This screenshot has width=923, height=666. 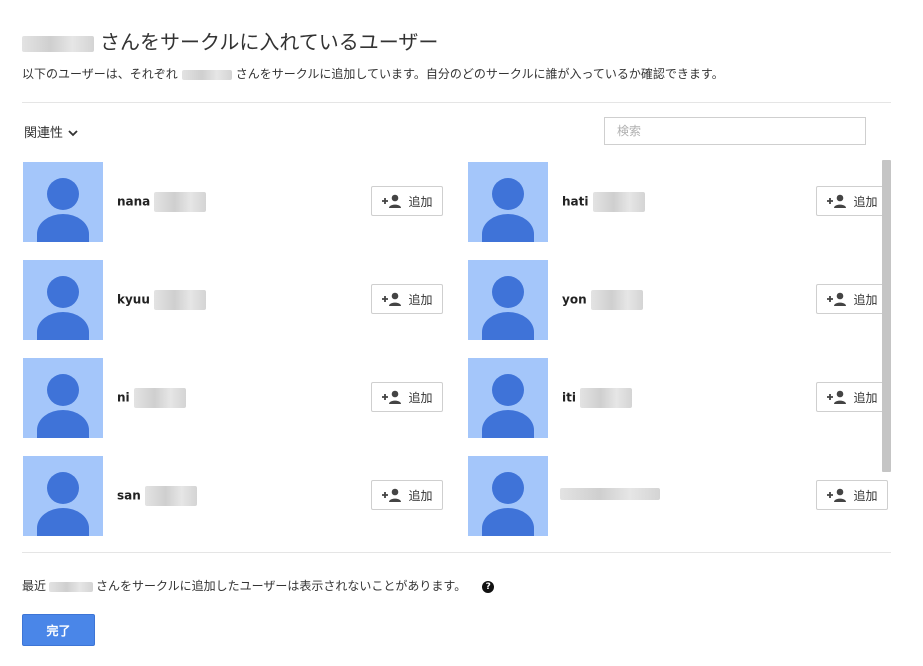 What do you see at coordinates (678, 496) in the screenshot?
I see `user-card: 追加` at bounding box center [678, 496].